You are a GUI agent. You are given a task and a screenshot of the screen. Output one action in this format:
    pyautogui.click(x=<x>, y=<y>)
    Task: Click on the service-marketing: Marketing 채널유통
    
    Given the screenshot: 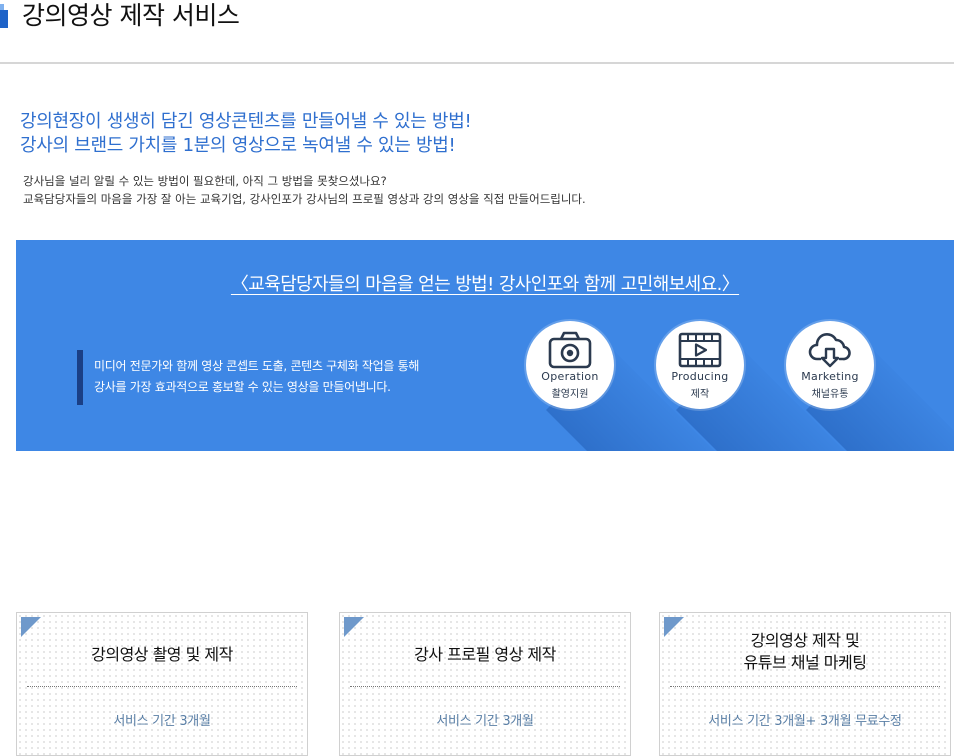 What is the action you would take?
    pyautogui.click(x=830, y=365)
    